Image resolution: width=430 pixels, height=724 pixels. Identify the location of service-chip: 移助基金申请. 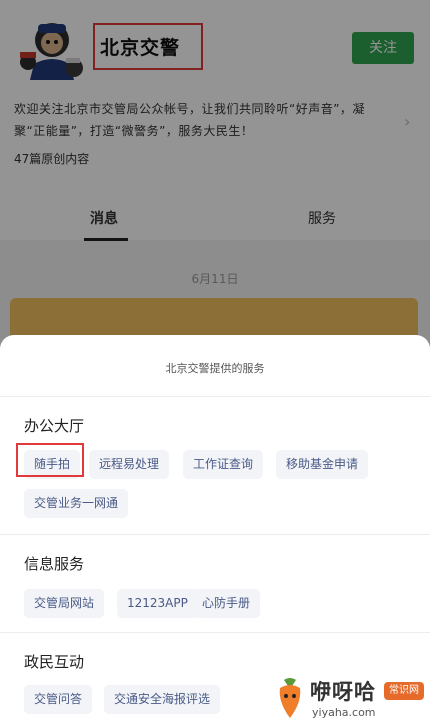
(322, 464).